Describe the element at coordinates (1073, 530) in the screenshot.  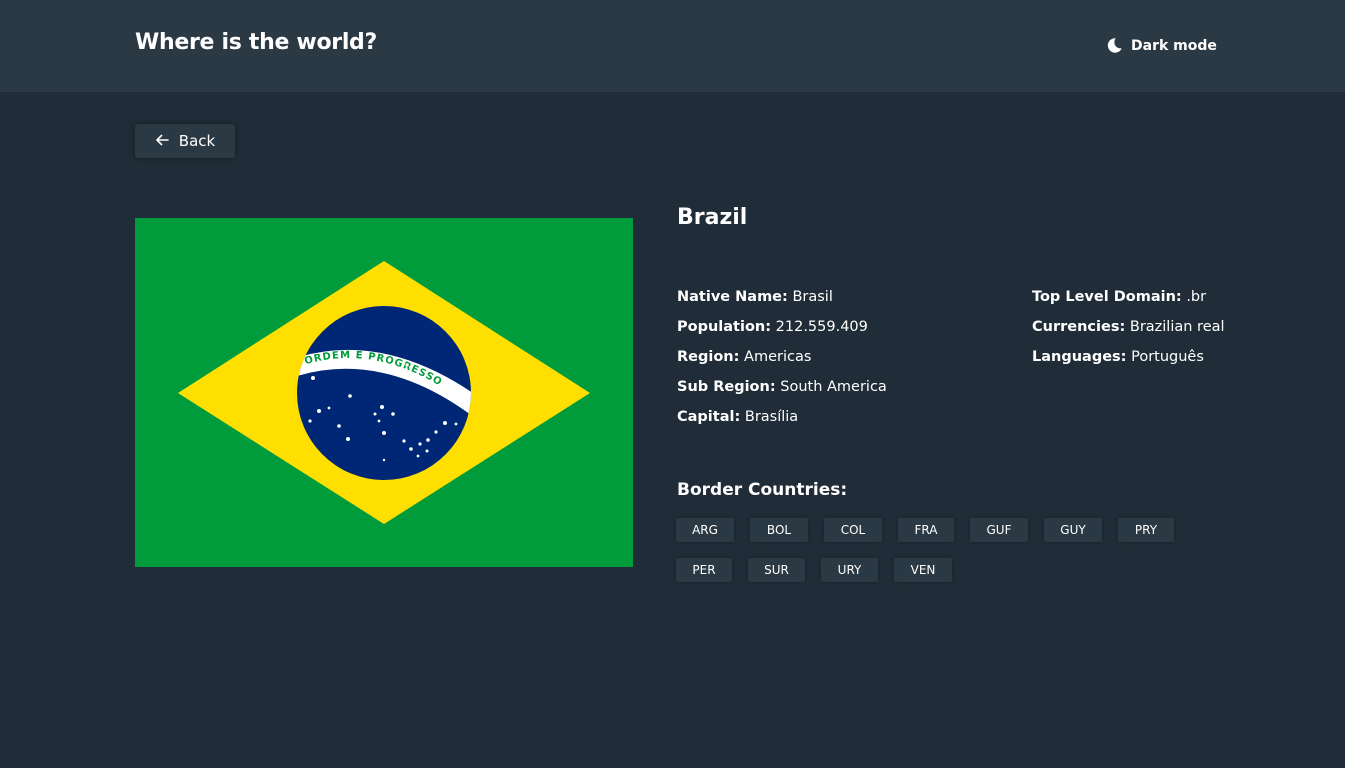
I see `border-country-chip-guy: GUY` at that location.